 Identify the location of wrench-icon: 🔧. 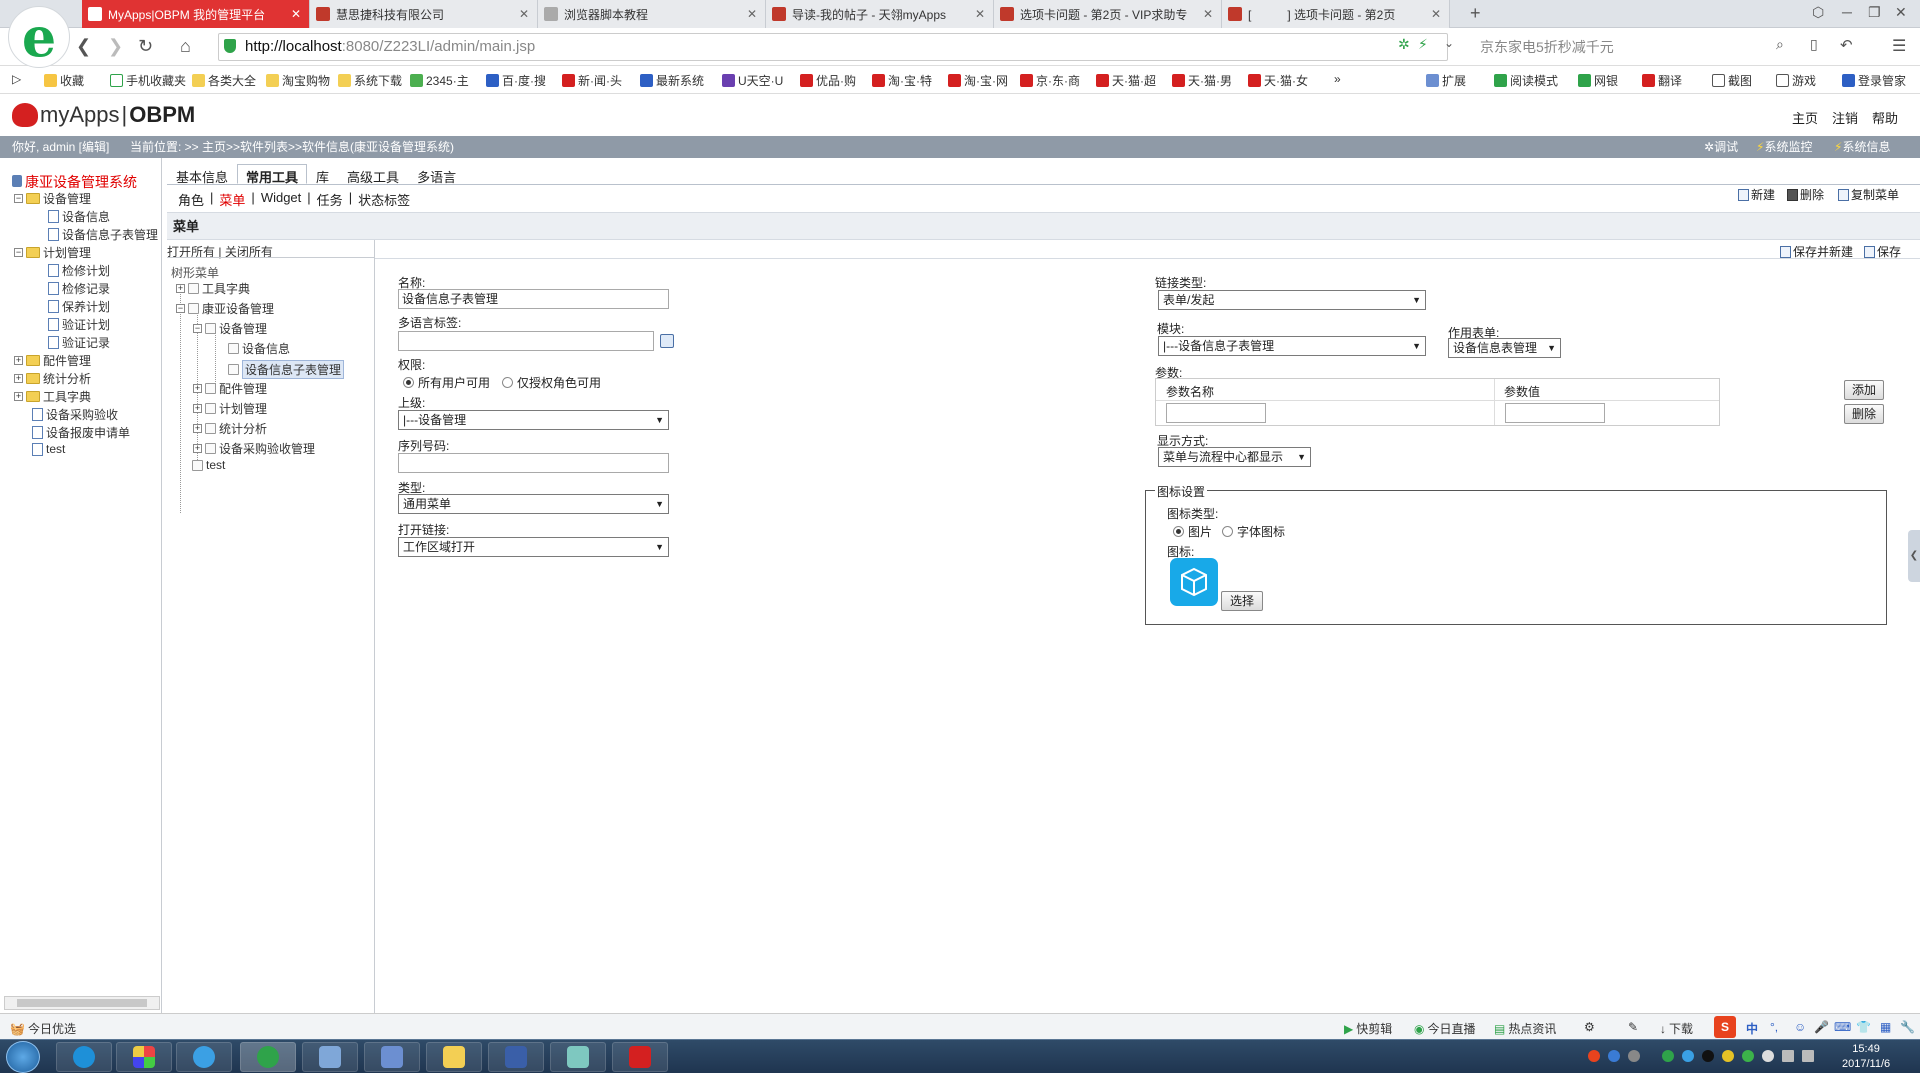
(1907, 1027).